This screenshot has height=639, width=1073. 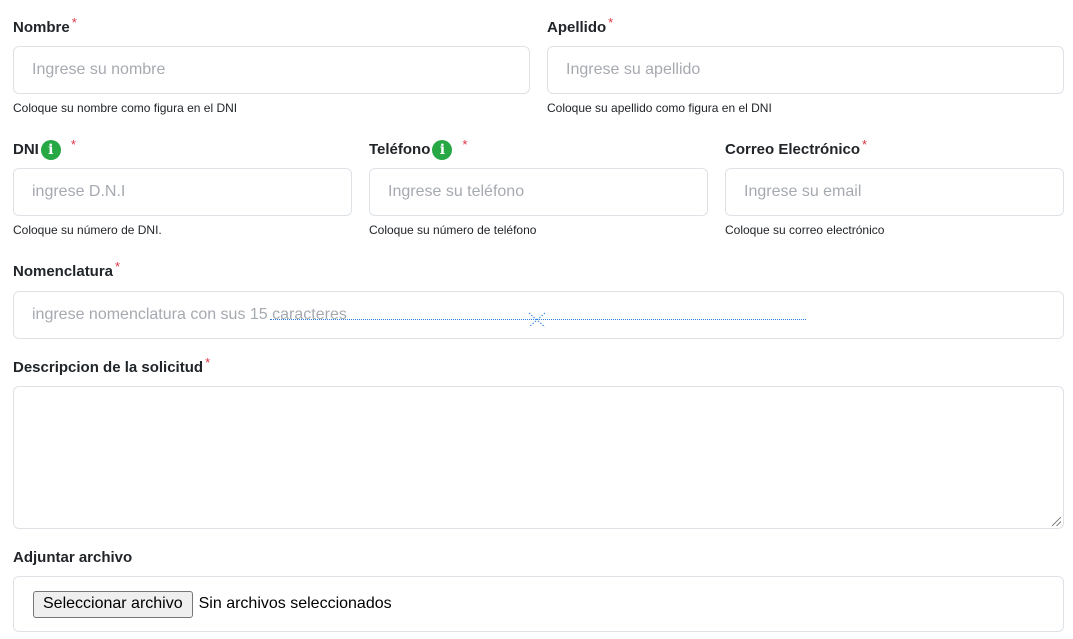 What do you see at coordinates (41, 27) in the screenshot?
I see `nombre-label-text: Nombre` at bounding box center [41, 27].